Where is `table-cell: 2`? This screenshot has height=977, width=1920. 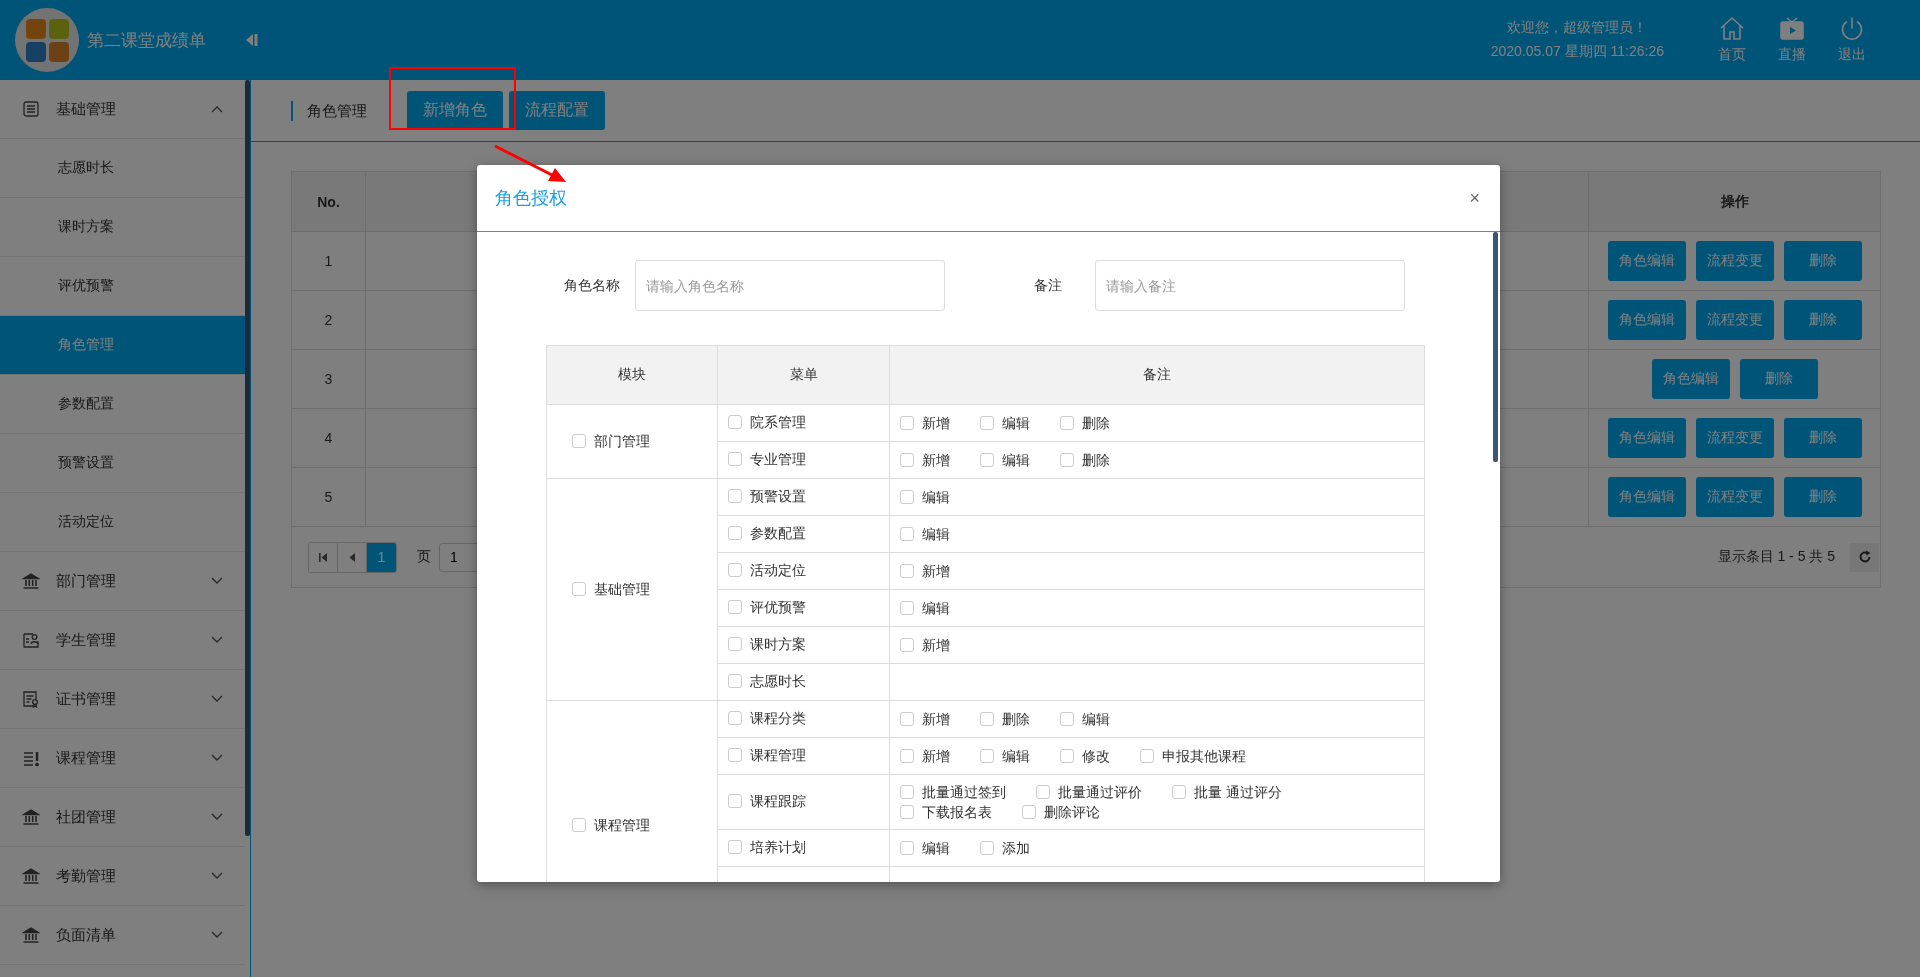
table-cell: 2 is located at coordinates (328, 320).